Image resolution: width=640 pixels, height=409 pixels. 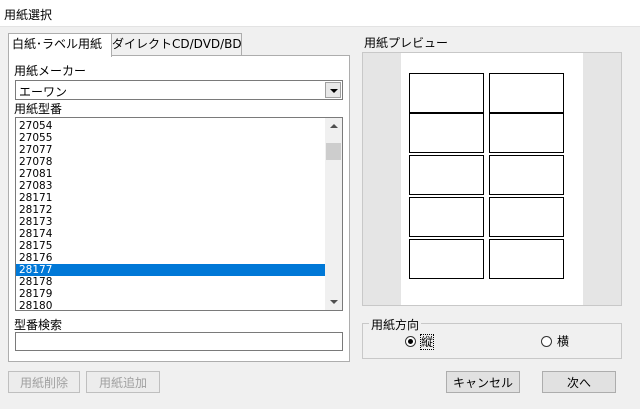 I want to click on list-item: 27077, so click(x=170, y=150).